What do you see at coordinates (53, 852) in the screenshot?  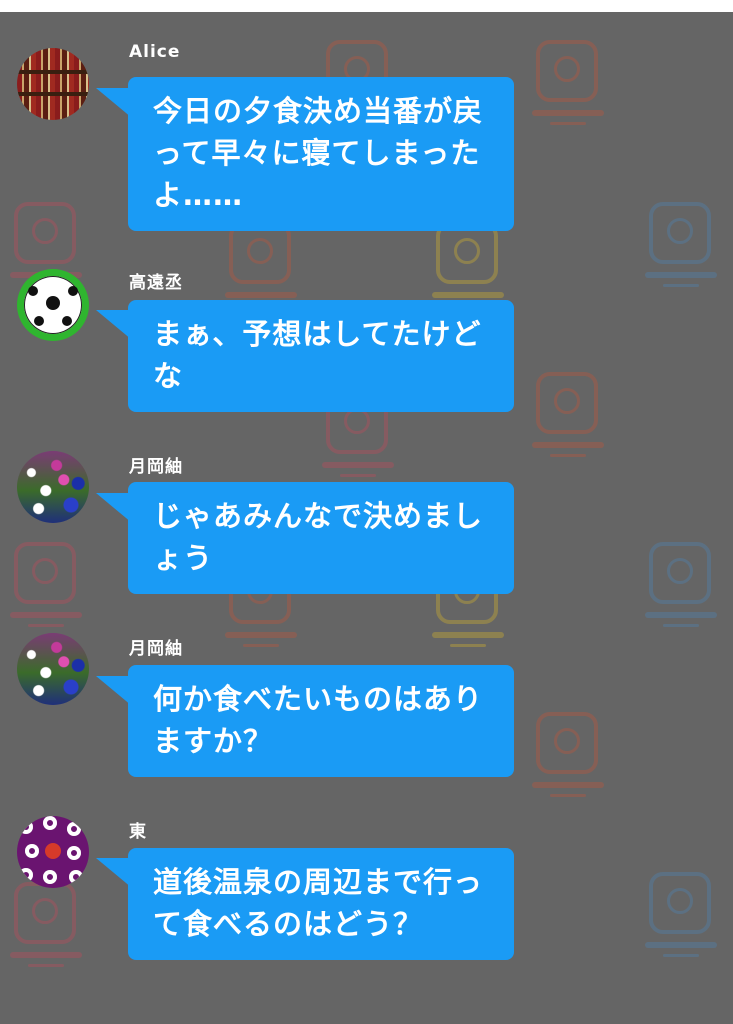 I see `camellia-pattern-avatar-icon` at bounding box center [53, 852].